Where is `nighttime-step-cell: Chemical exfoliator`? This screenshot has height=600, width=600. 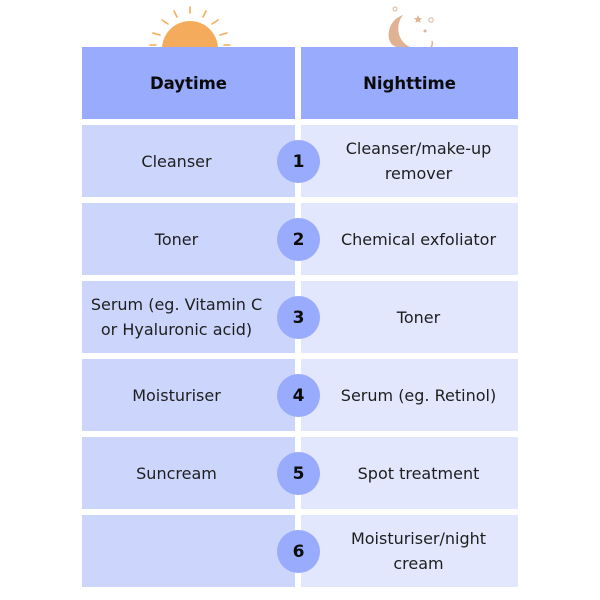 nighttime-step-cell: Chemical exfoliator is located at coordinates (409, 239).